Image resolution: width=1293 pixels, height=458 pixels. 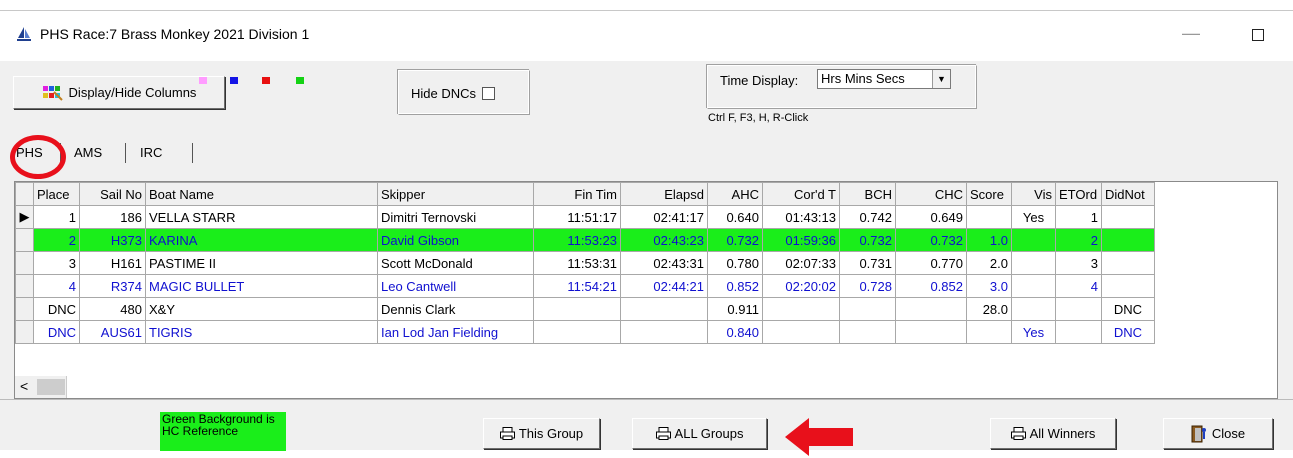 I want to click on grid-cell: 28.0, so click(x=989, y=309).